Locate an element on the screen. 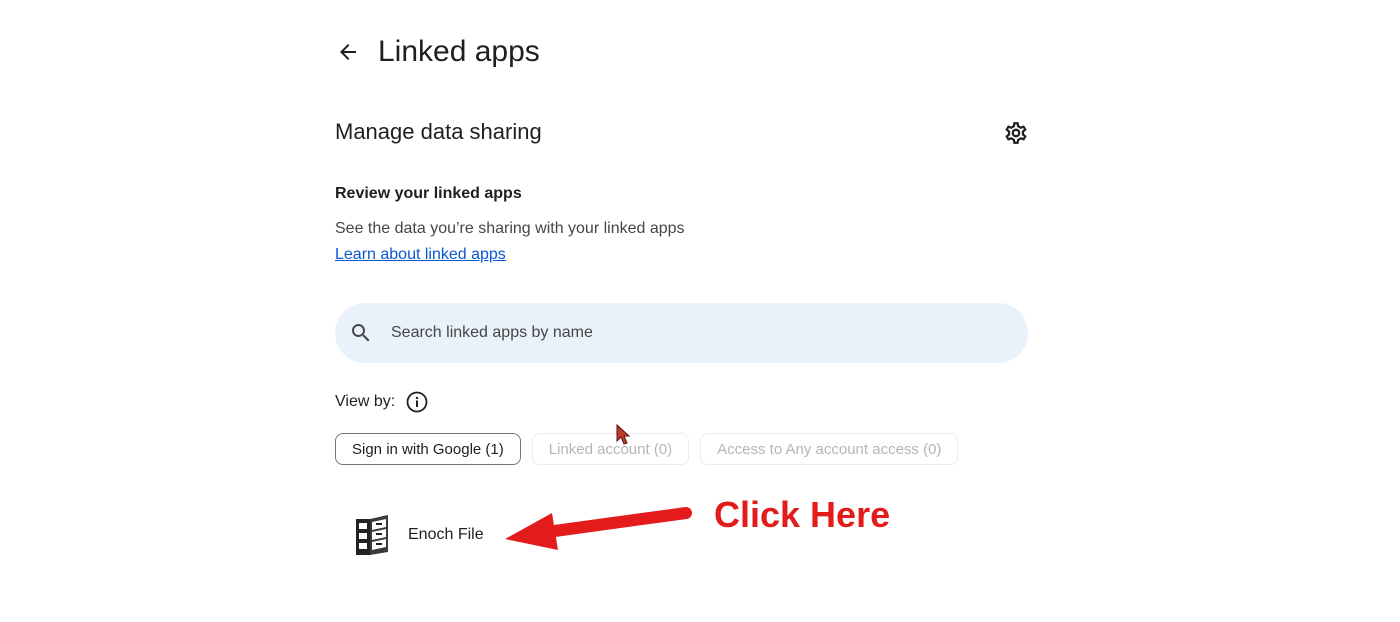 The image size is (1400, 622). app-list-item: Enoch File is located at coordinates (419, 535).